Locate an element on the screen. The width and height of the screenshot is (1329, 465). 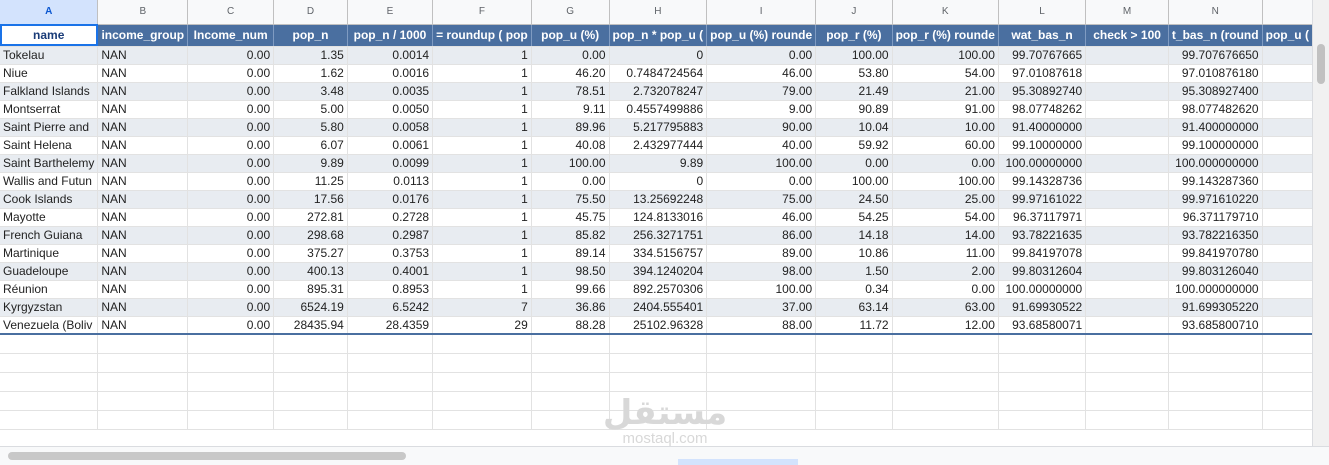
table-cell: Venezuela (Boliv is located at coordinates (49, 325).